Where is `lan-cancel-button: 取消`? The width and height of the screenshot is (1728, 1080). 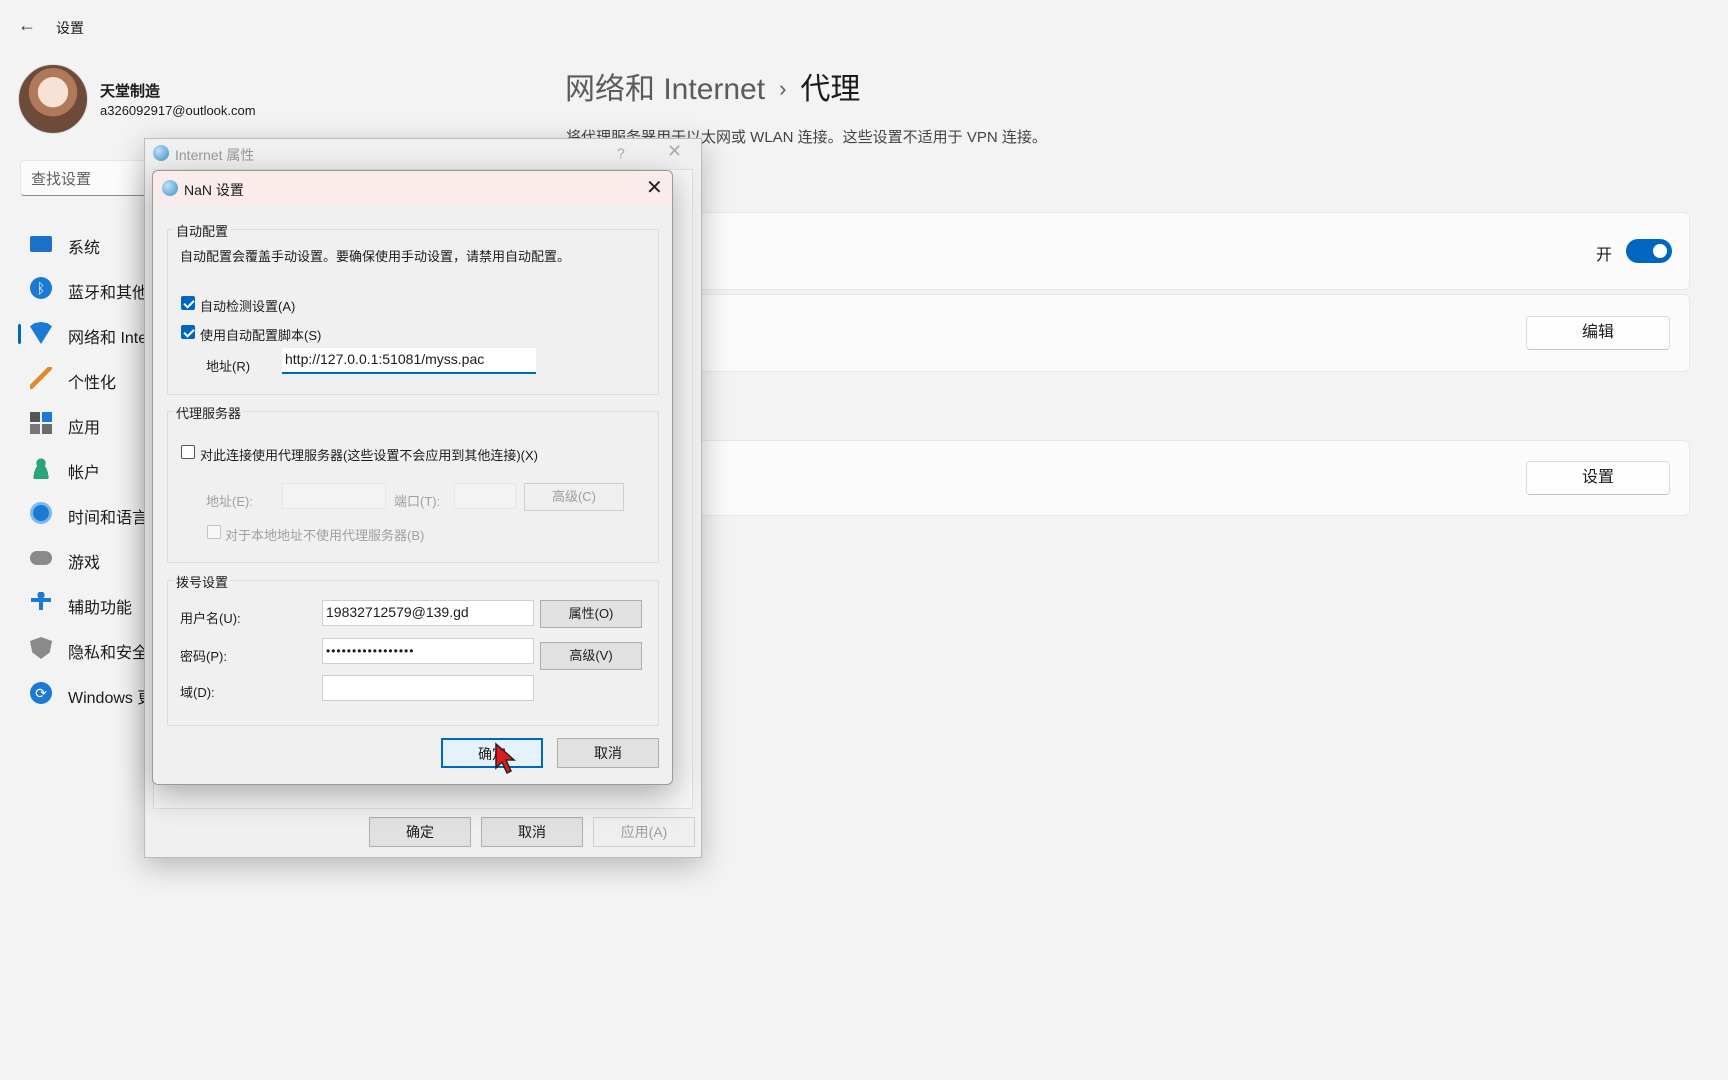
lan-cancel-button: 取消 is located at coordinates (608, 753).